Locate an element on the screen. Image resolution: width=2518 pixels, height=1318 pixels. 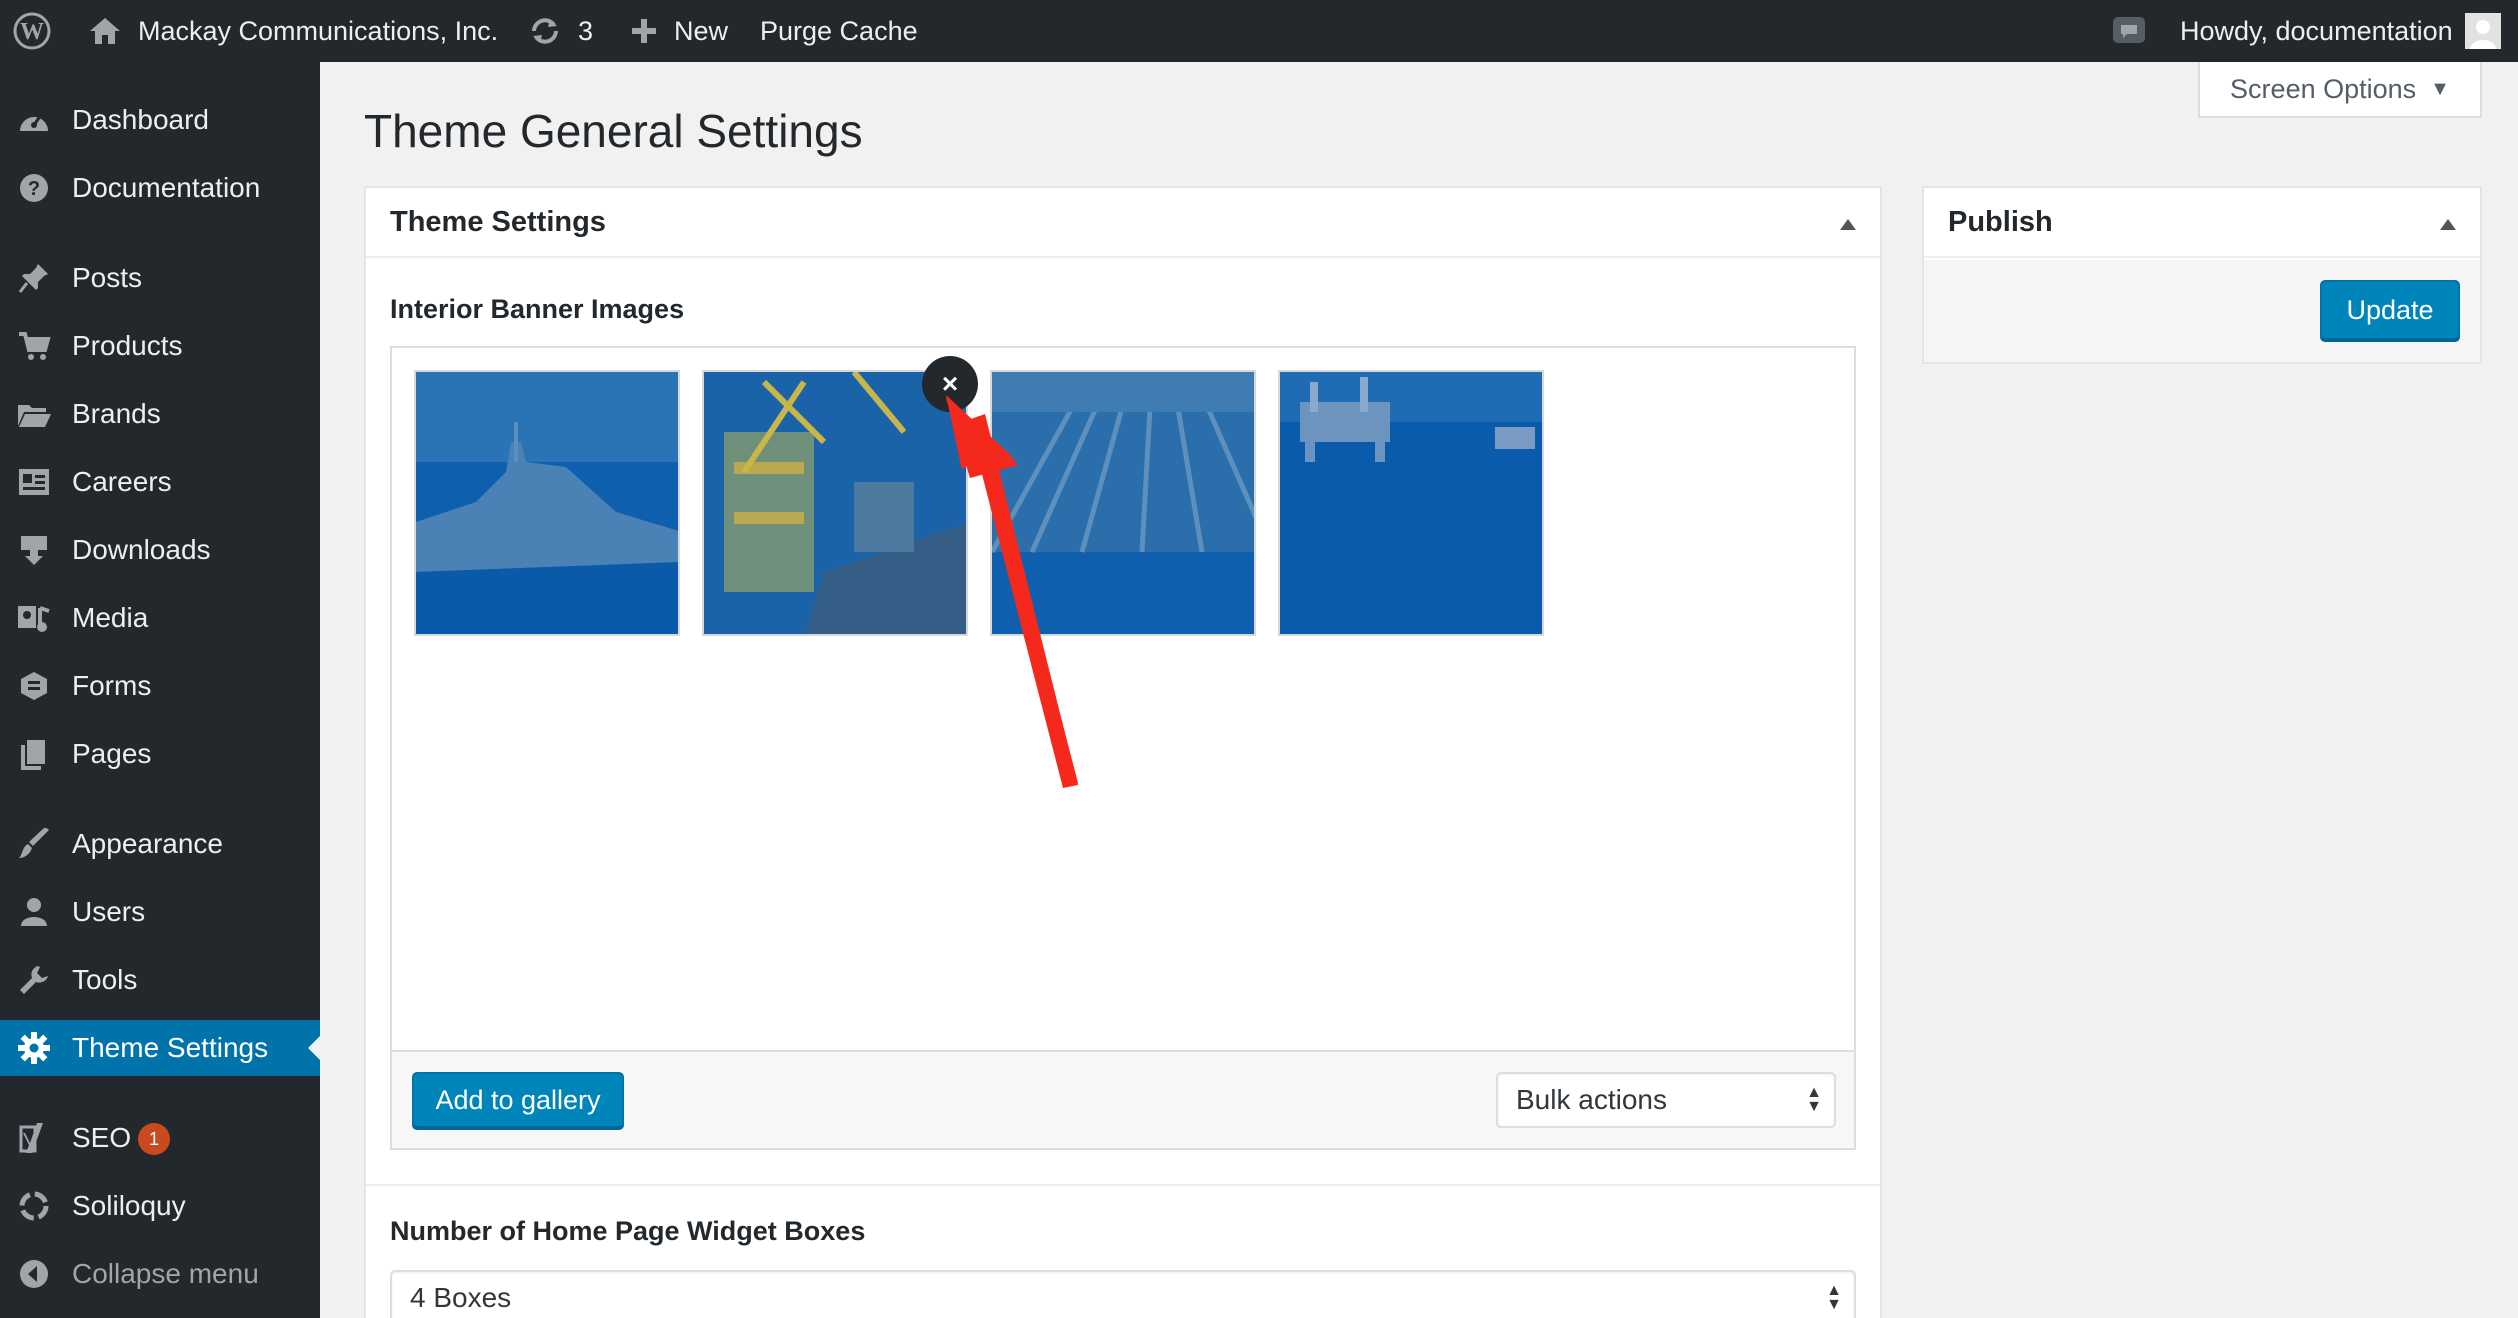
wrench-icon is located at coordinates (34, 980).